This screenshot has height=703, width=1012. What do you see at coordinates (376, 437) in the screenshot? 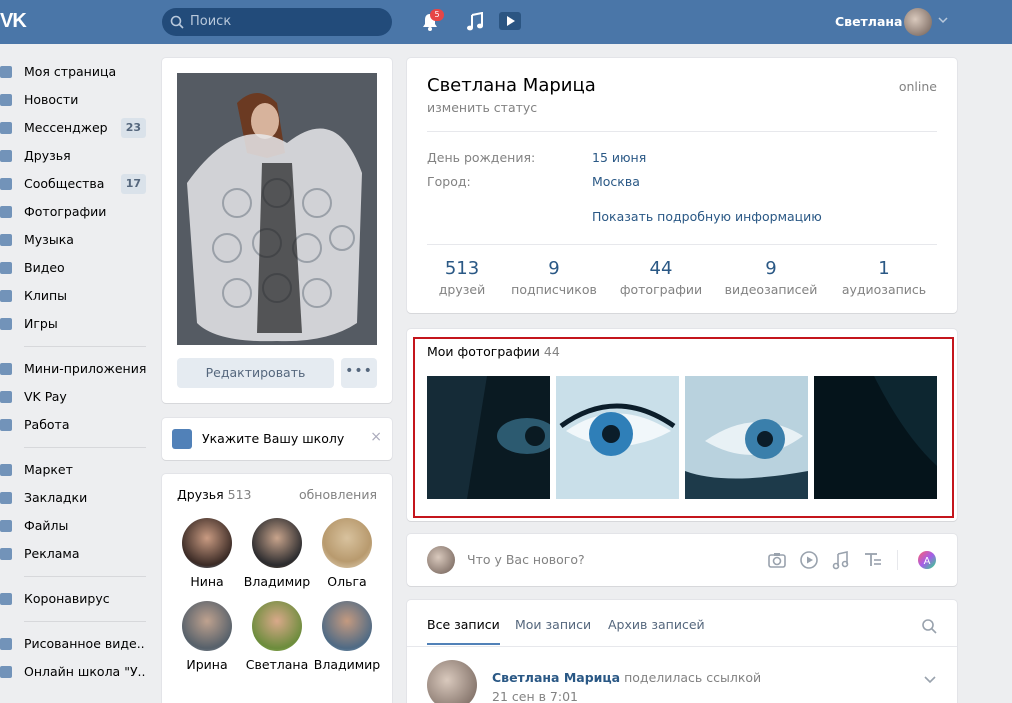
I see `close-icon: ×` at bounding box center [376, 437].